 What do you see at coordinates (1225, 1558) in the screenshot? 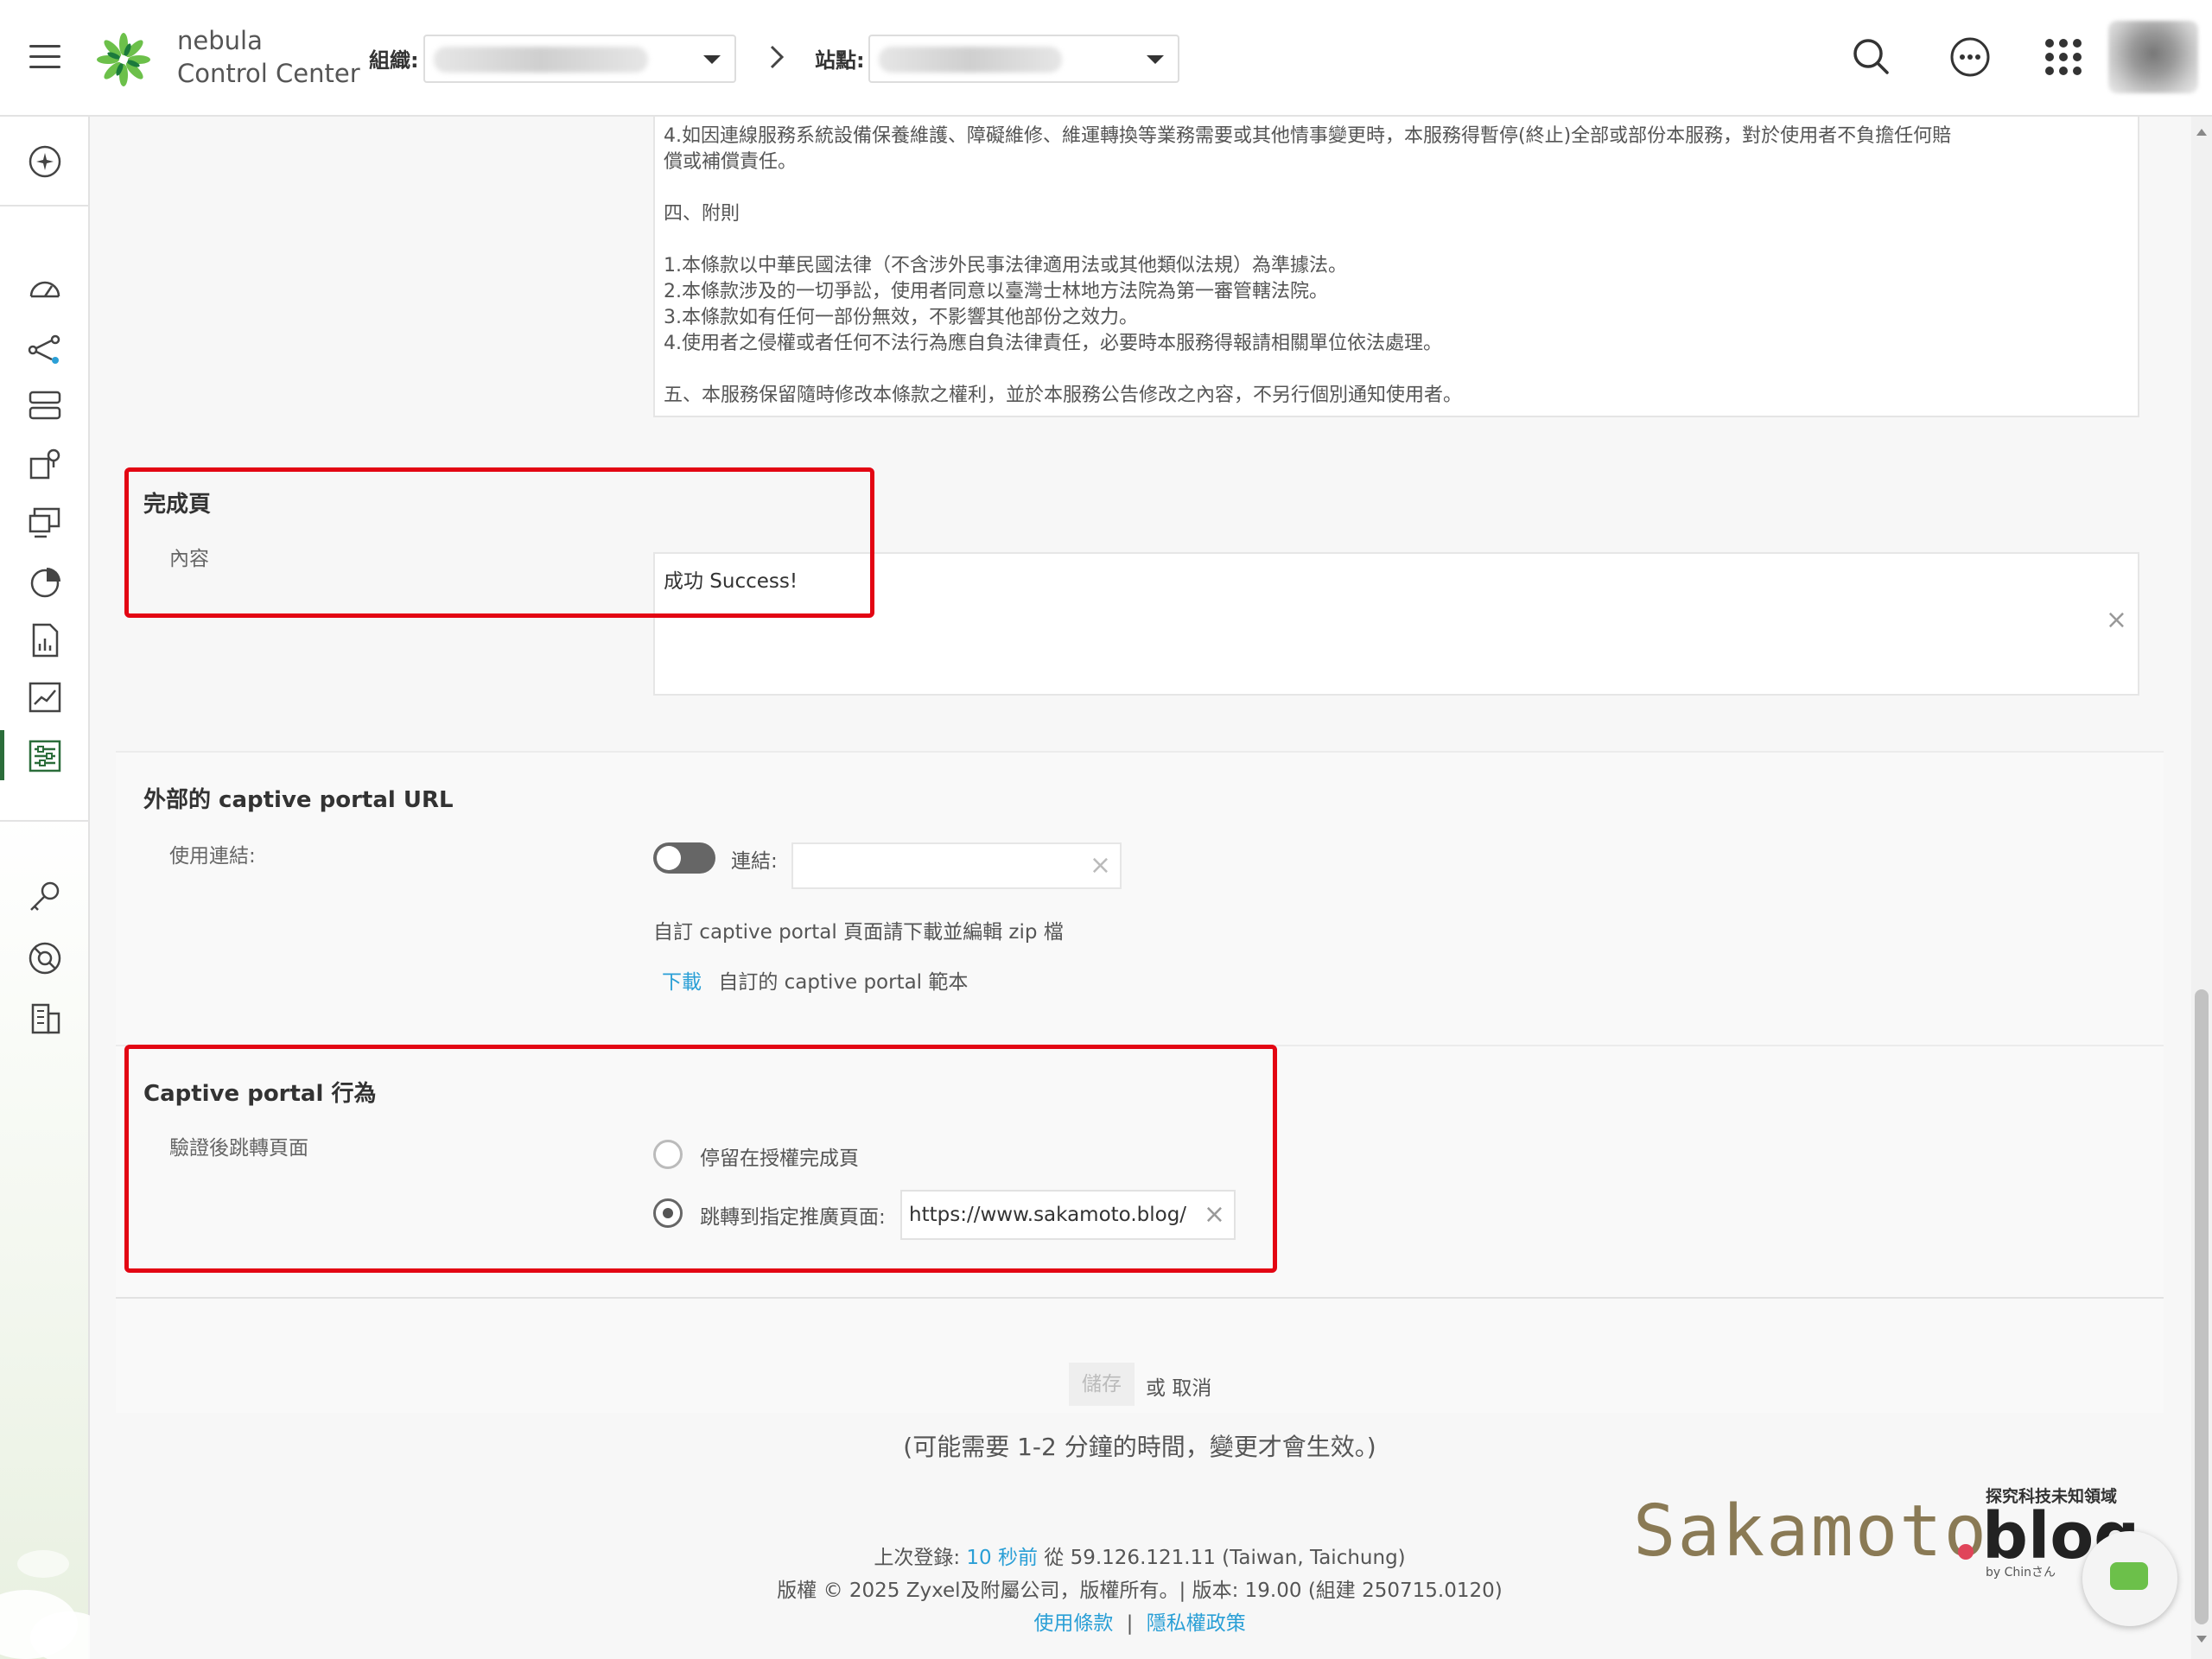
I see `last-login-from: 從 59.126.121.11 (Taiwan, Taichung)` at bounding box center [1225, 1558].